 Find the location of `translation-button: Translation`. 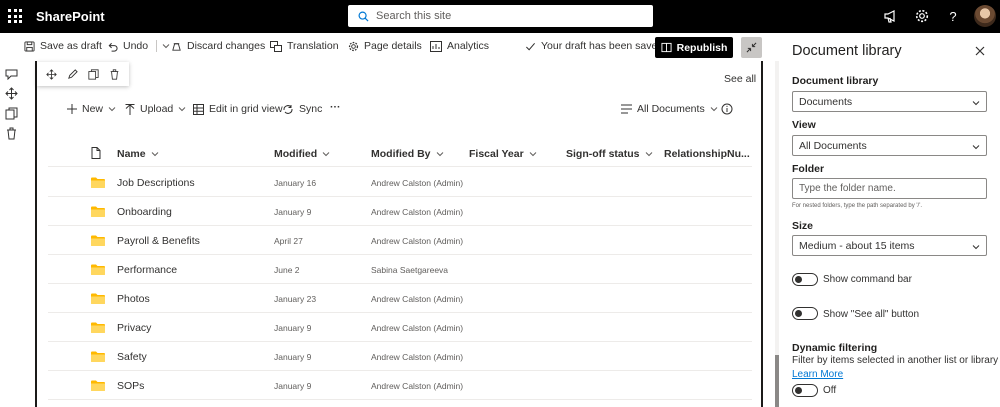

translation-button: Translation is located at coordinates (304, 46).